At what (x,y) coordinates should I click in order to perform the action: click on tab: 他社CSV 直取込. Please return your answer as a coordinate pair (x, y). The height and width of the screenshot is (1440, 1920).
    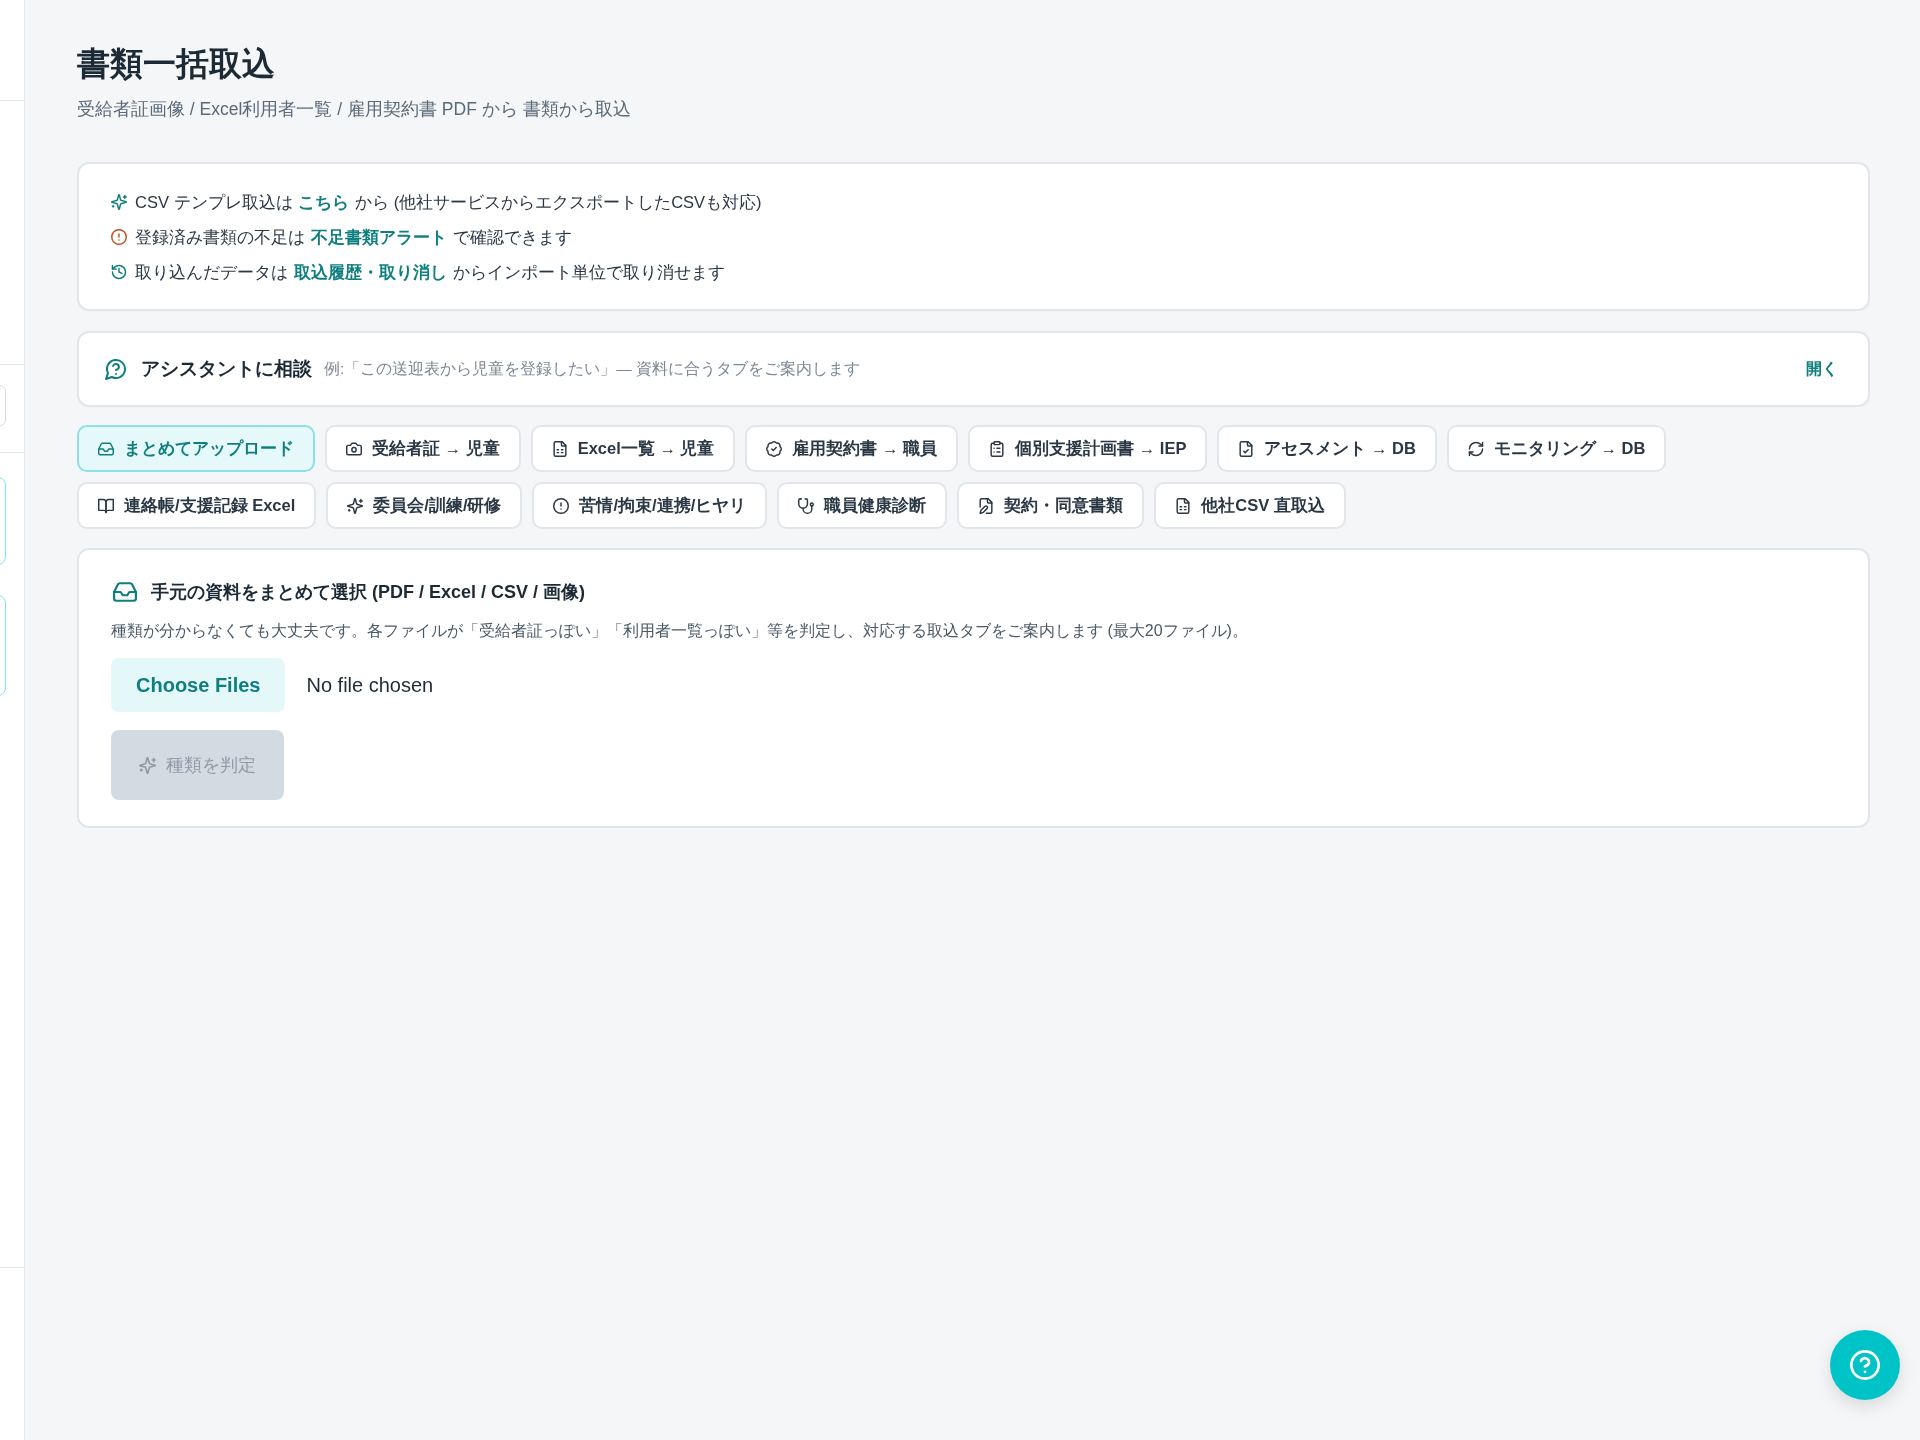
    Looking at the image, I should click on (1250, 505).